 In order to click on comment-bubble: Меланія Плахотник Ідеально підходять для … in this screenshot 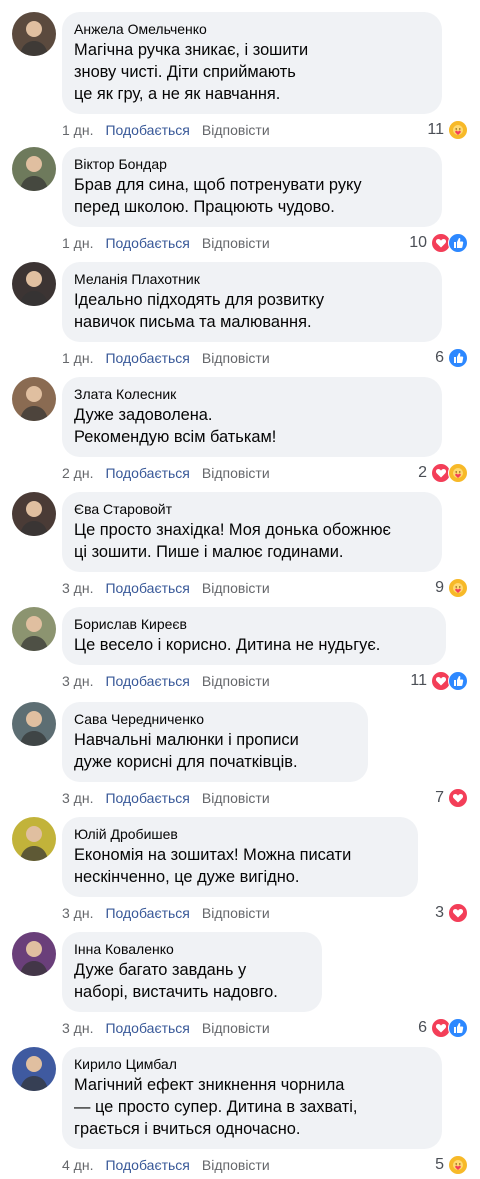, I will do `click(252, 302)`.